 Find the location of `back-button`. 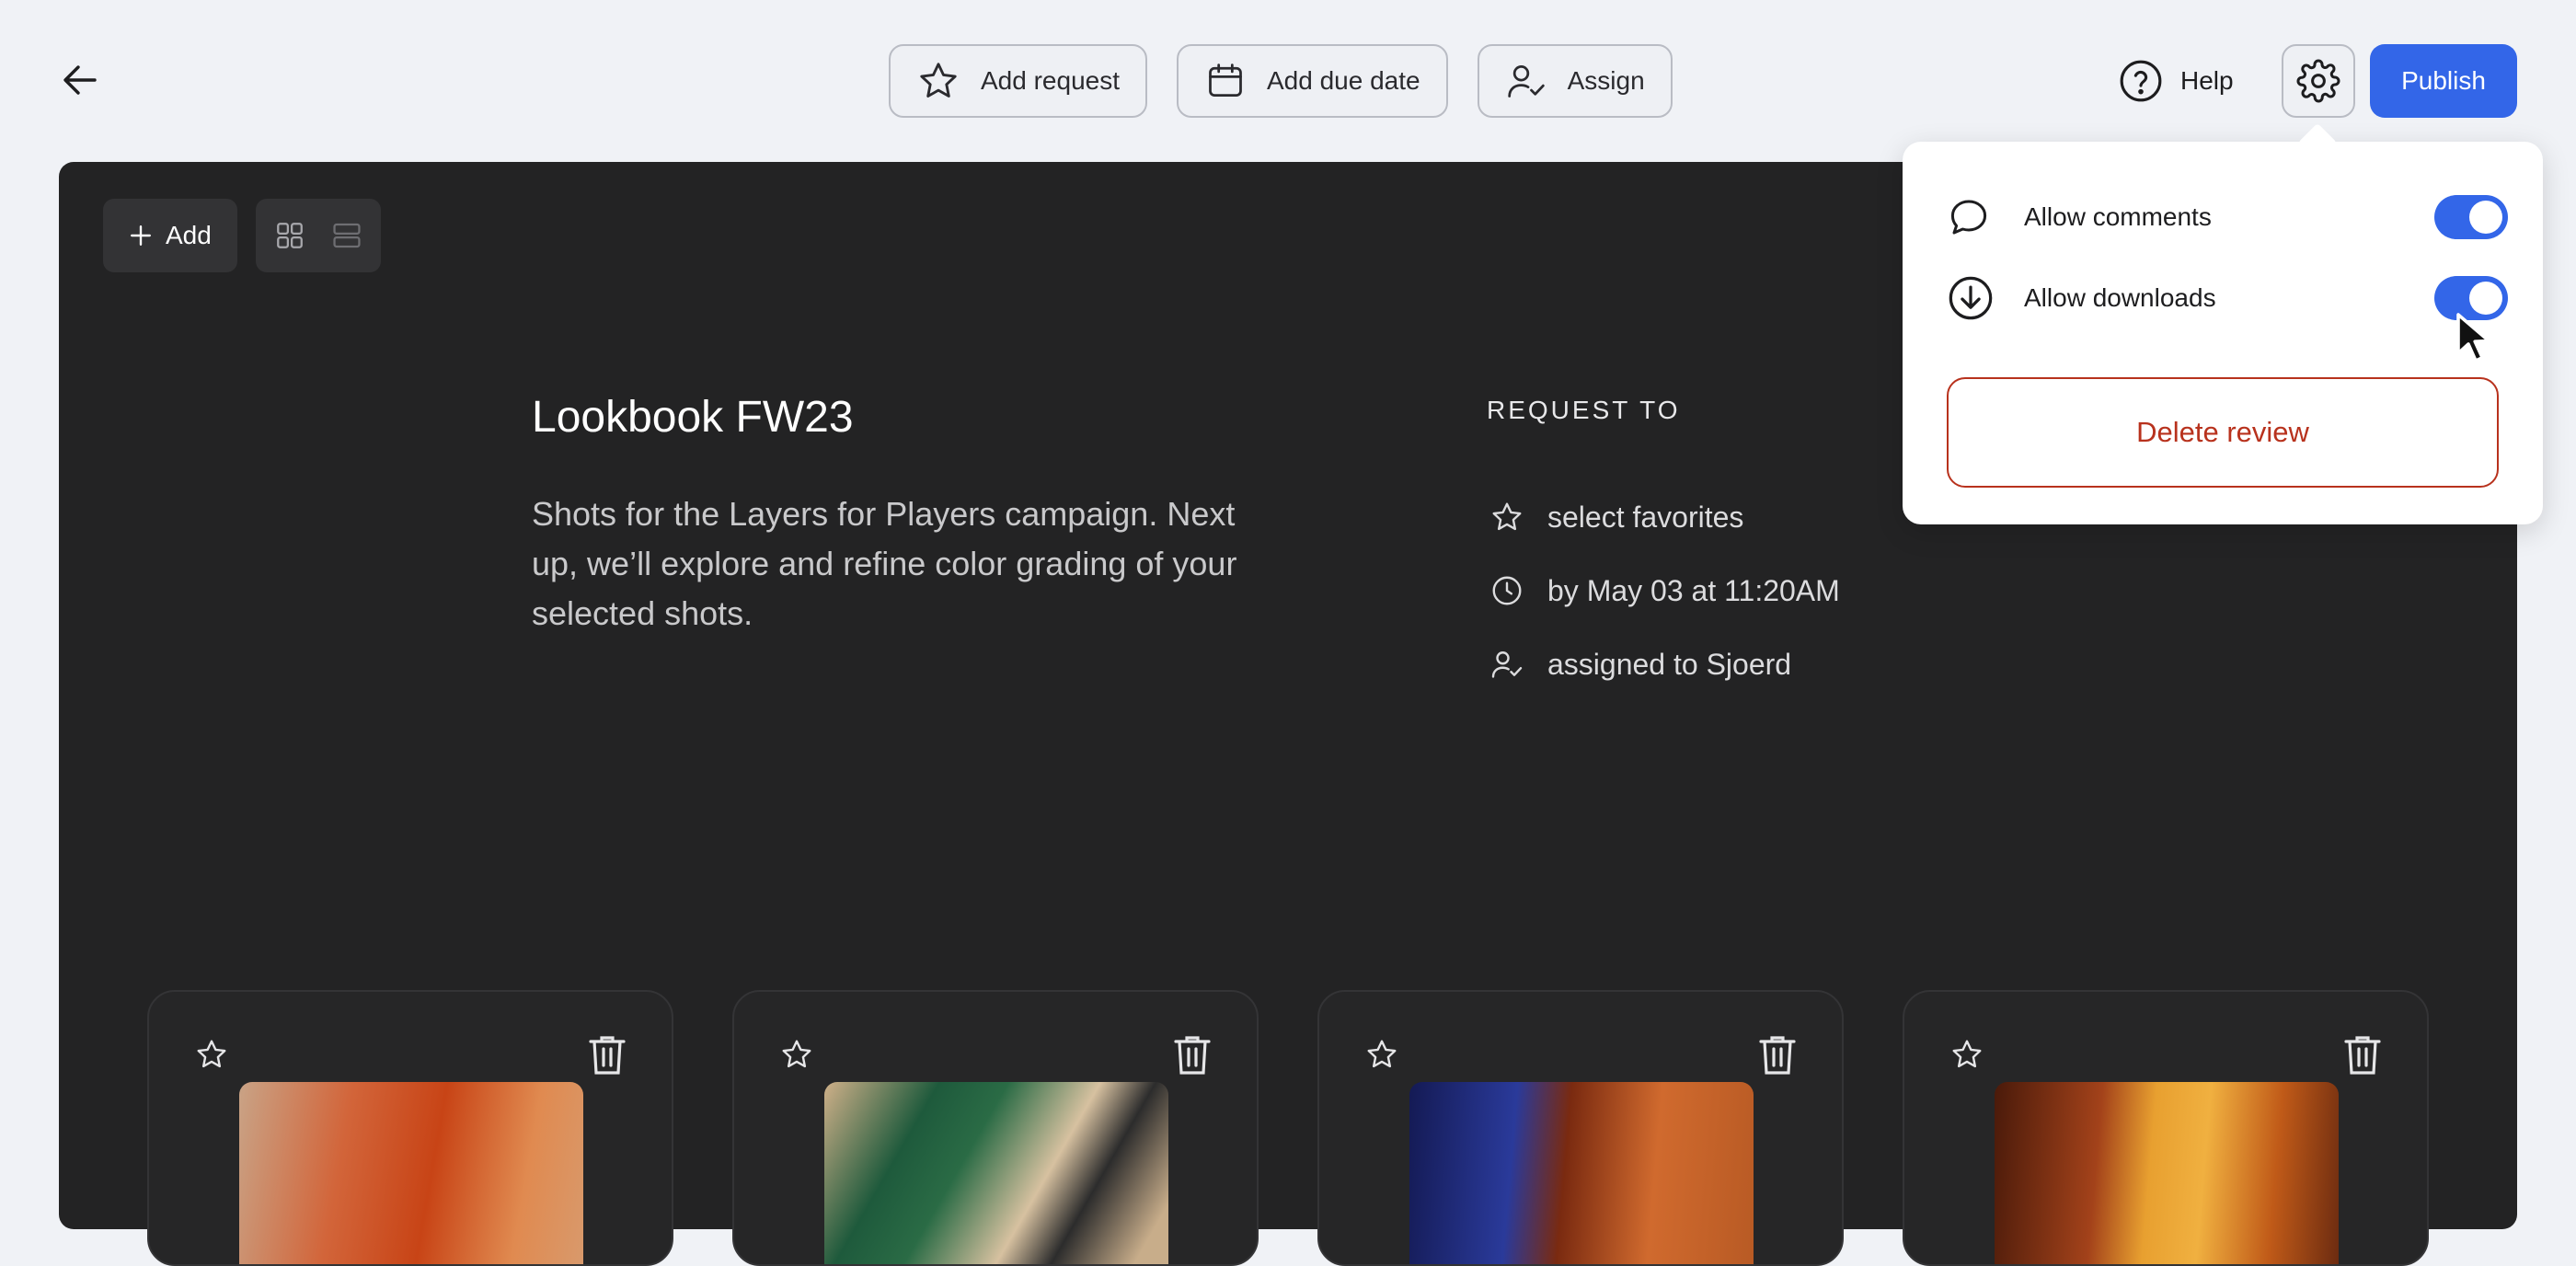

back-button is located at coordinates (80, 80).